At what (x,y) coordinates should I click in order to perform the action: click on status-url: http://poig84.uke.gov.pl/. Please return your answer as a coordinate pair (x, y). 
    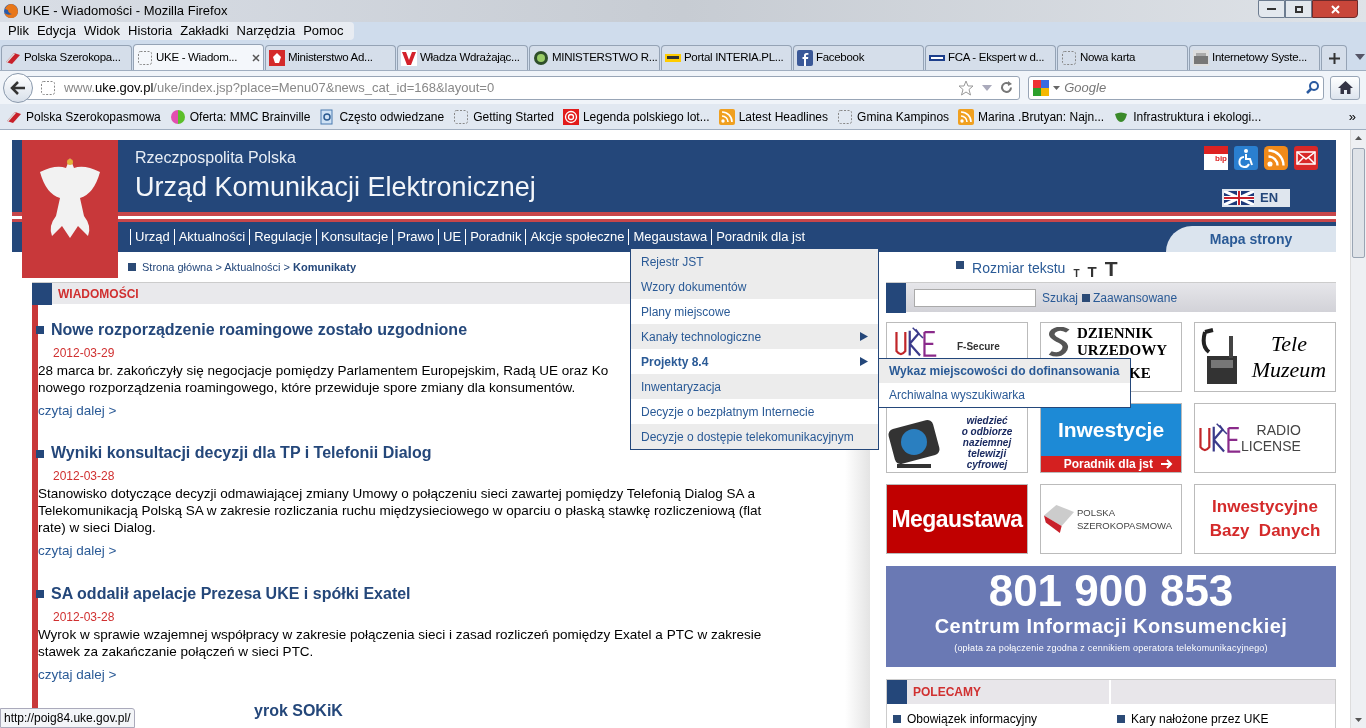
    Looking at the image, I should click on (67, 718).